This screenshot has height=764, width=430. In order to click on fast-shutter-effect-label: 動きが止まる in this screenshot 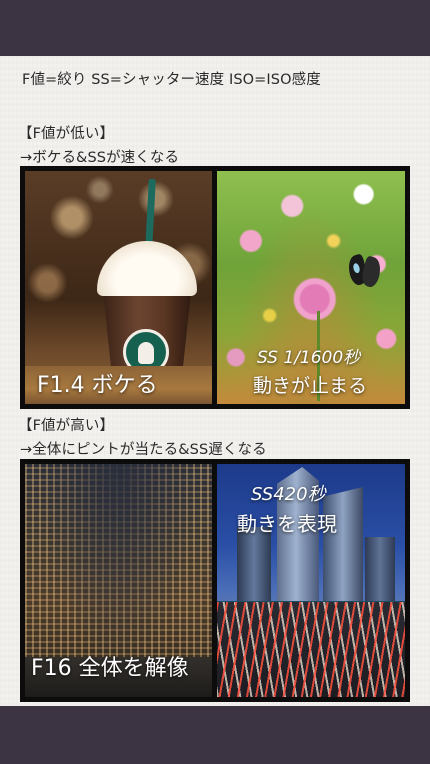, I will do `click(310, 386)`.